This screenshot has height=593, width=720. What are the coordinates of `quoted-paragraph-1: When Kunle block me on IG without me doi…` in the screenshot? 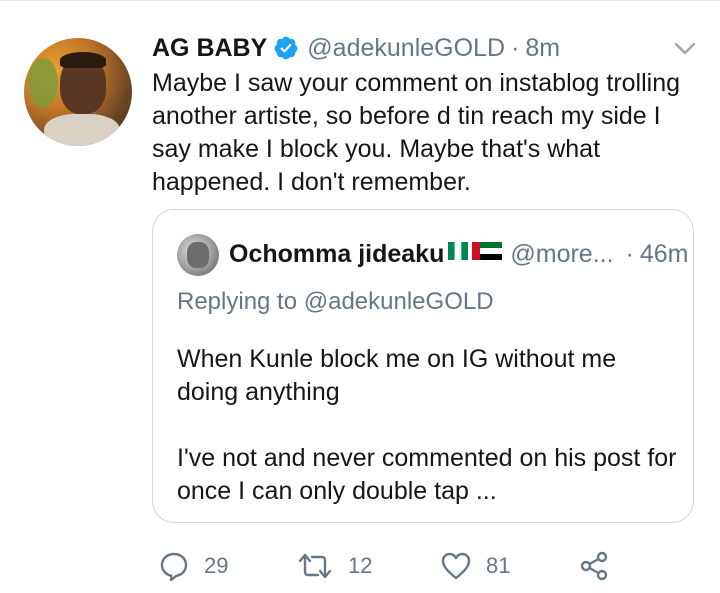 It's located at (397, 375).